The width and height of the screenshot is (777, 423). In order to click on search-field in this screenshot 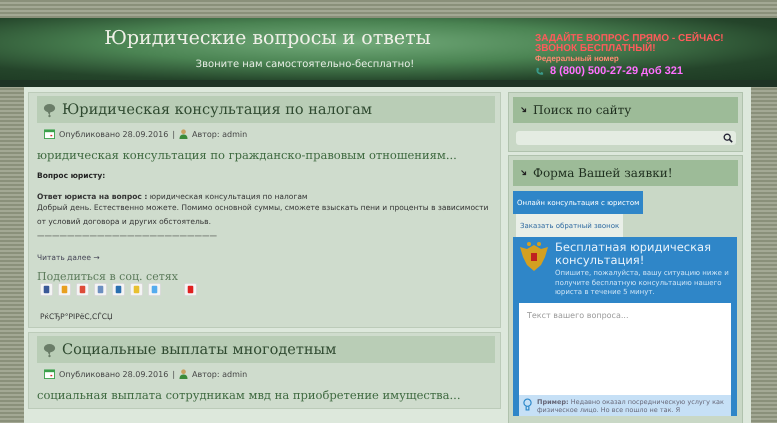, I will do `click(626, 138)`.